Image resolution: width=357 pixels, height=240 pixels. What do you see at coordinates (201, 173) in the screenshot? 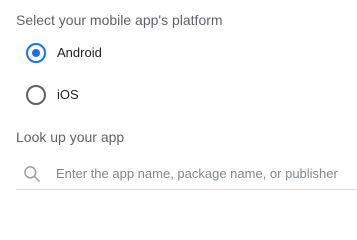
I see `app-search-input` at bounding box center [201, 173].